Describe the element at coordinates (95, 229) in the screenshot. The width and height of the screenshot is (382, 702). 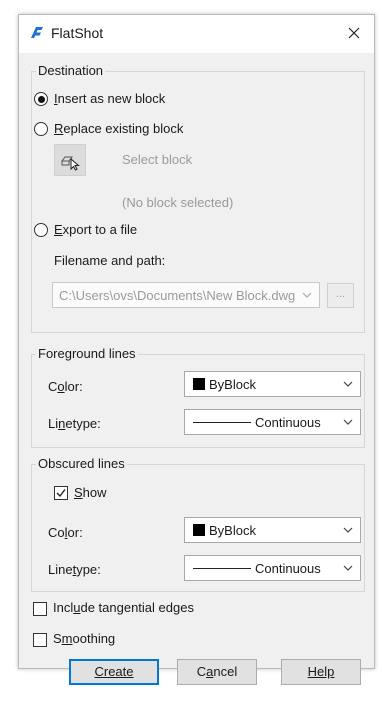
I see `export-to-file-label: Export to a file` at that location.